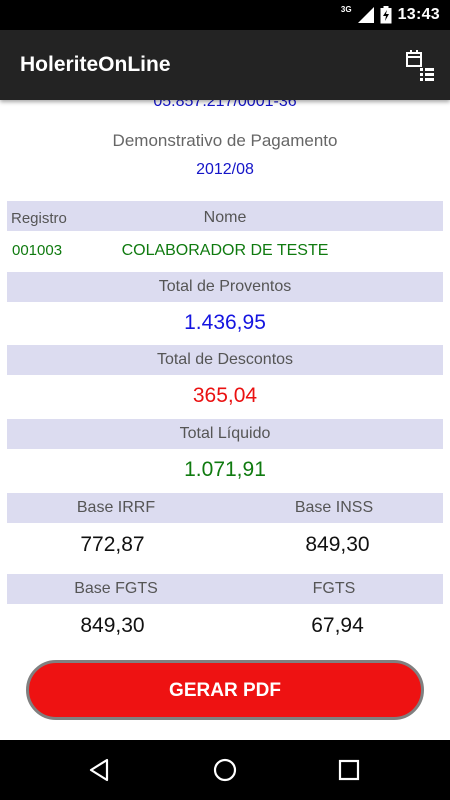  What do you see at coordinates (346, 9) in the screenshot?
I see `network-type-label: 3G` at bounding box center [346, 9].